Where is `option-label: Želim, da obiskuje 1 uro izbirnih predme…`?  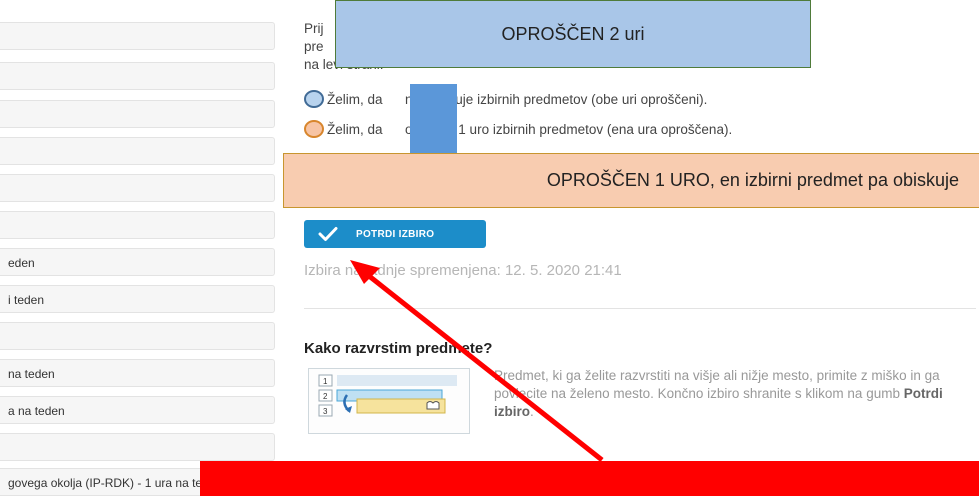
option-label: Želim, da obiskuje 1 uro izbirnih predme… is located at coordinates (530, 129).